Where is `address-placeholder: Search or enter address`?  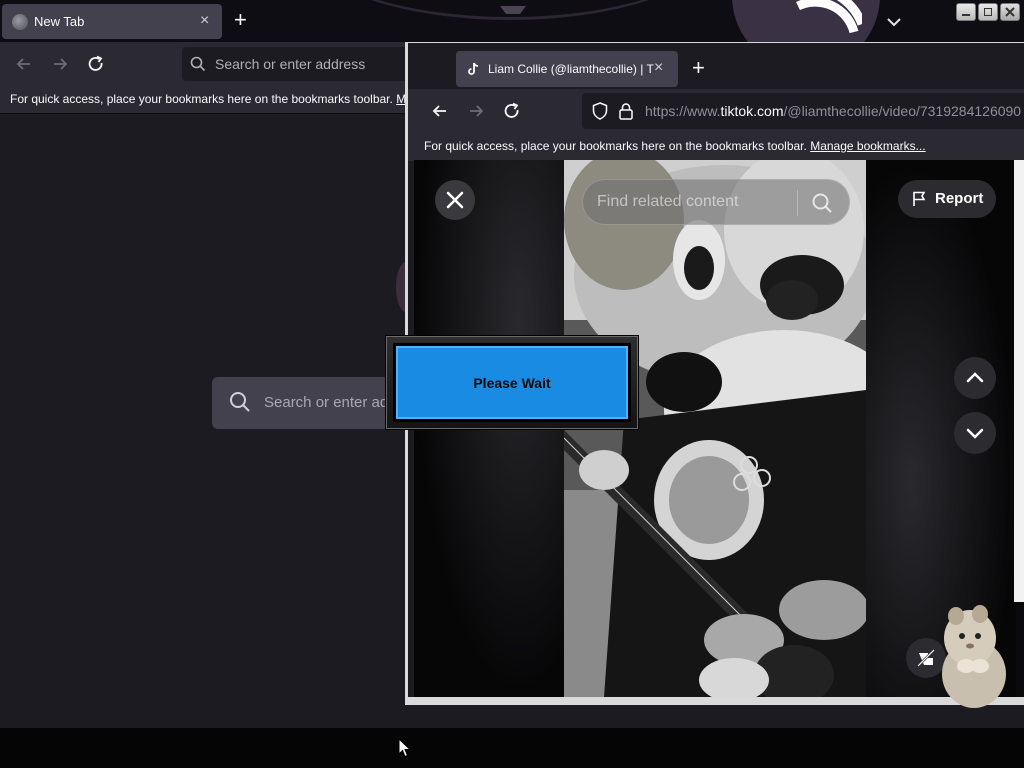 address-placeholder: Search or enter address is located at coordinates (290, 64).